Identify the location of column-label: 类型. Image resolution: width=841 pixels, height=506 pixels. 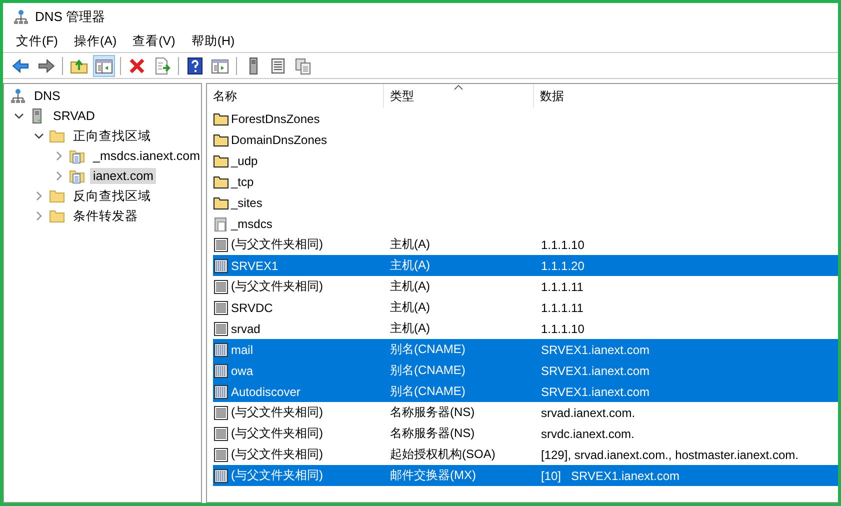
(402, 96).